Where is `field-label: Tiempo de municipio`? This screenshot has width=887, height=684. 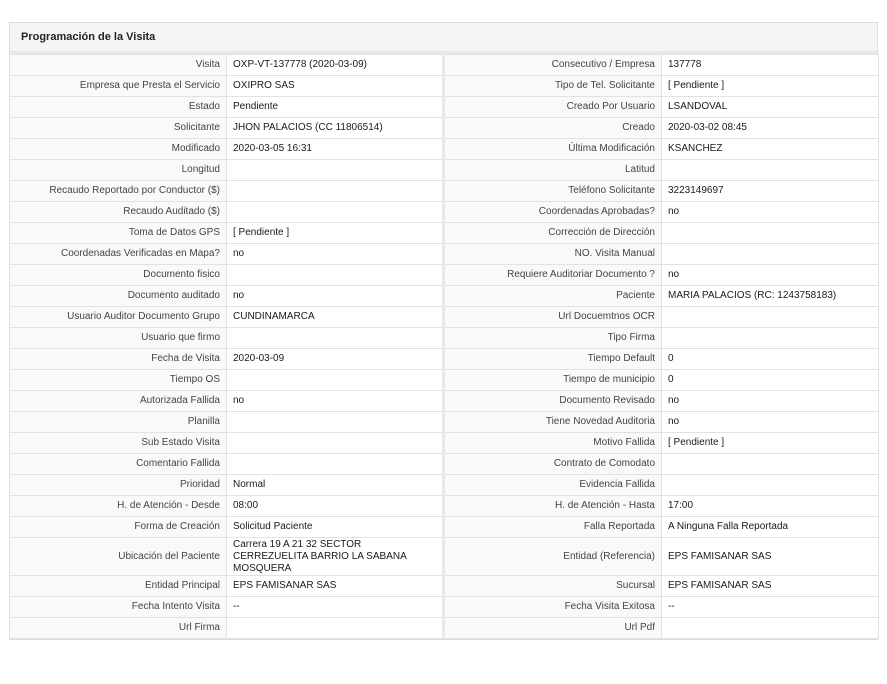
field-label: Tiempo de municipio is located at coordinates (552, 380).